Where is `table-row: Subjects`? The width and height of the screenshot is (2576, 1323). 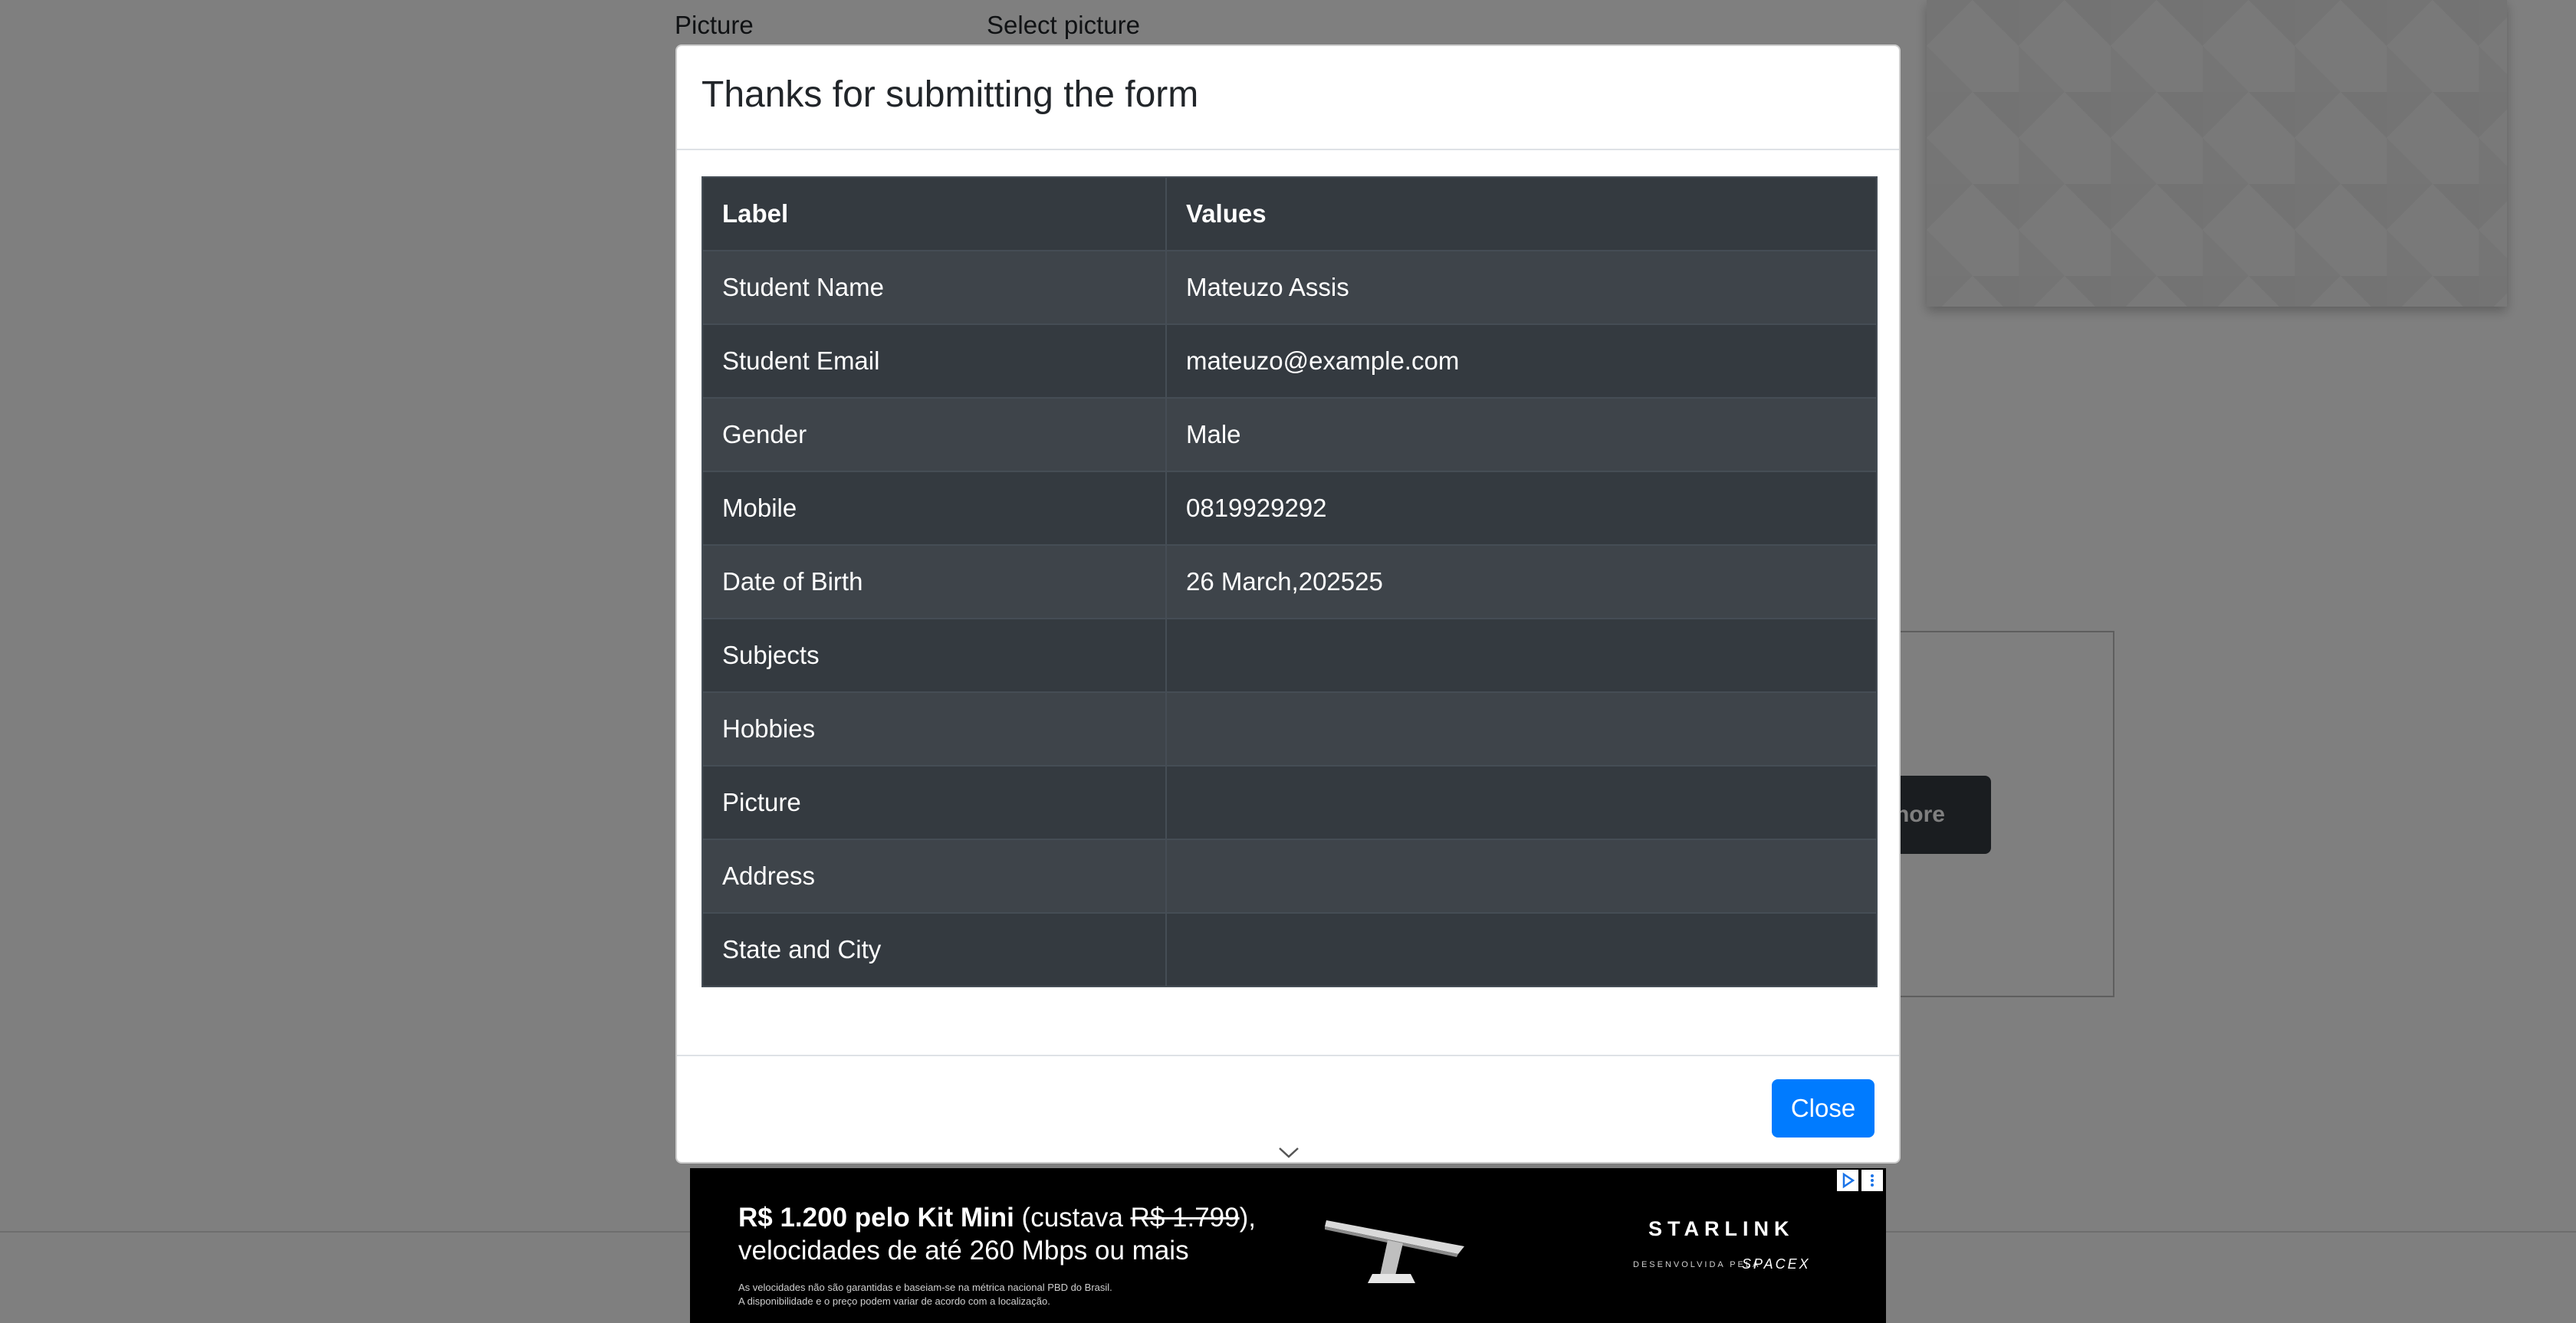
table-row: Subjects is located at coordinates (1290, 655).